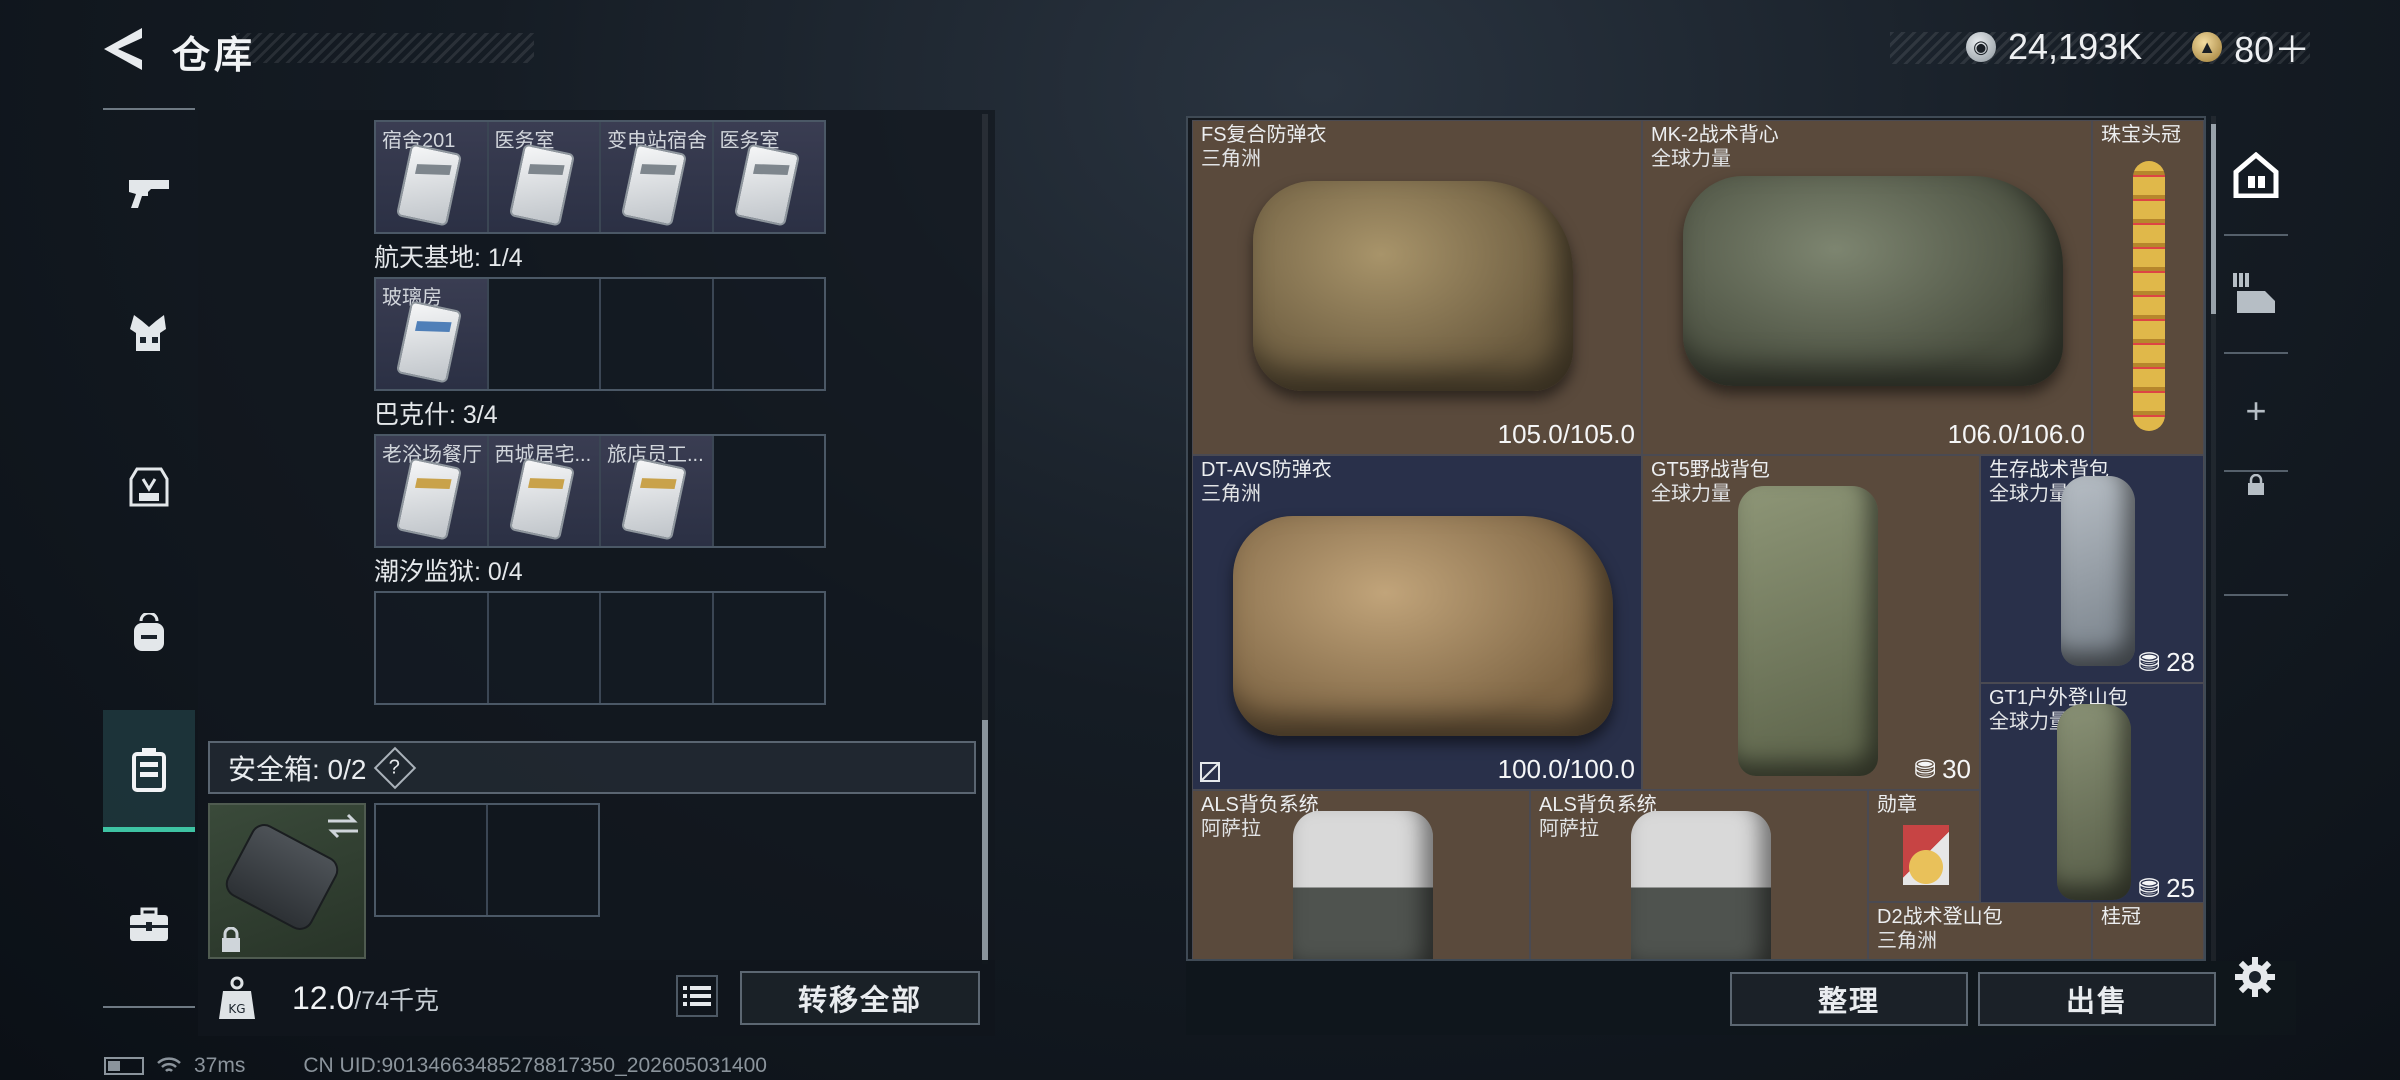 The height and width of the screenshot is (1080, 2400). I want to click on sidebar-item-bags, so click(149, 633).